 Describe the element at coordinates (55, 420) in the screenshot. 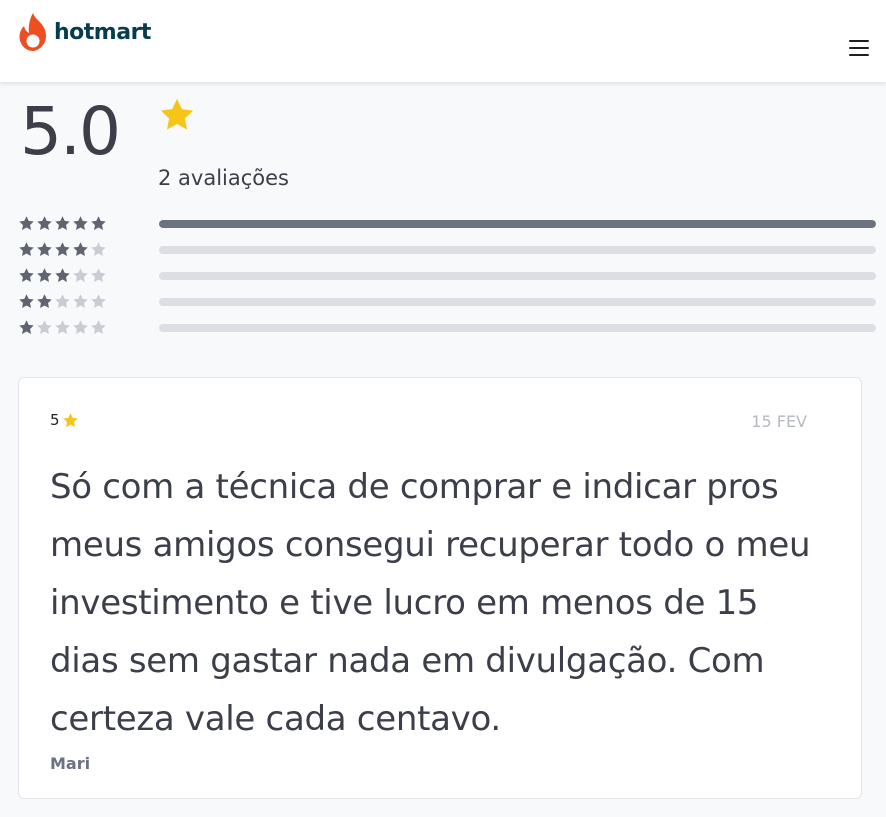

I see `review-rating-value: 5` at that location.